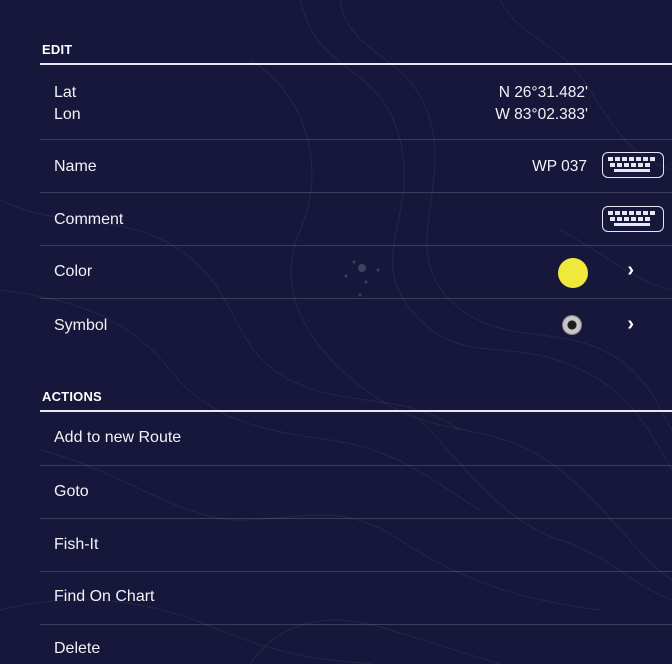 This screenshot has width=672, height=664. I want to click on edit-header-label: EDIT, so click(57, 49).